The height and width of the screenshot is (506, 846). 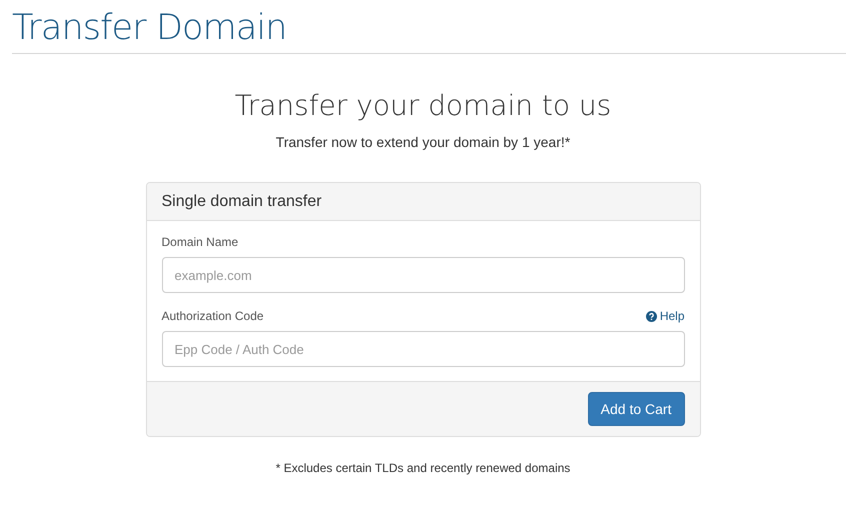 I want to click on subheading: Transfer now to extend your domain by 1 year!*, so click(x=423, y=142).